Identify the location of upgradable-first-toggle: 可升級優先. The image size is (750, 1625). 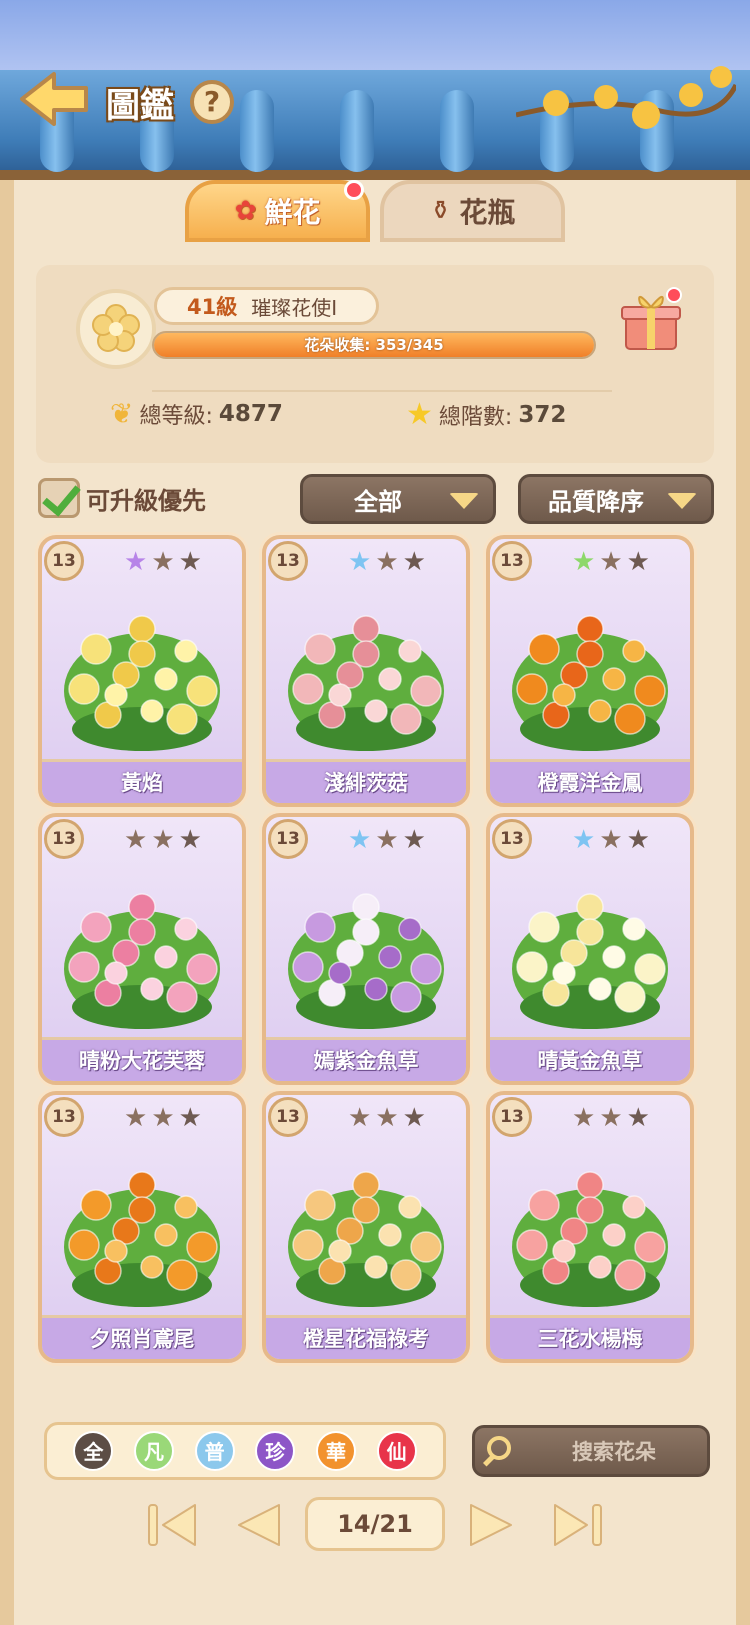
(122, 498).